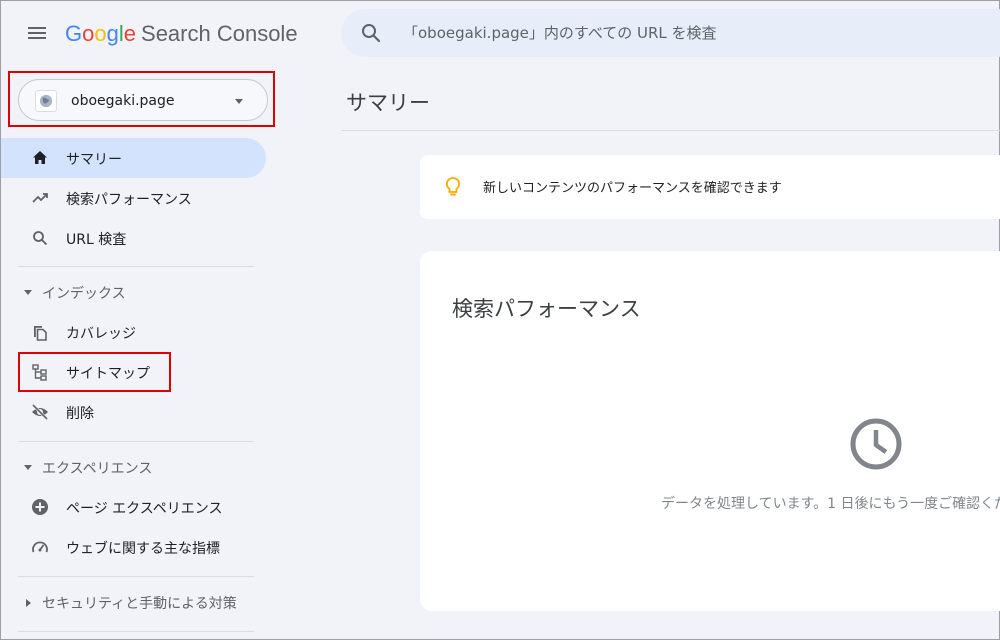  Describe the element at coordinates (74, 33) in the screenshot. I see `logo-letter: G` at that location.